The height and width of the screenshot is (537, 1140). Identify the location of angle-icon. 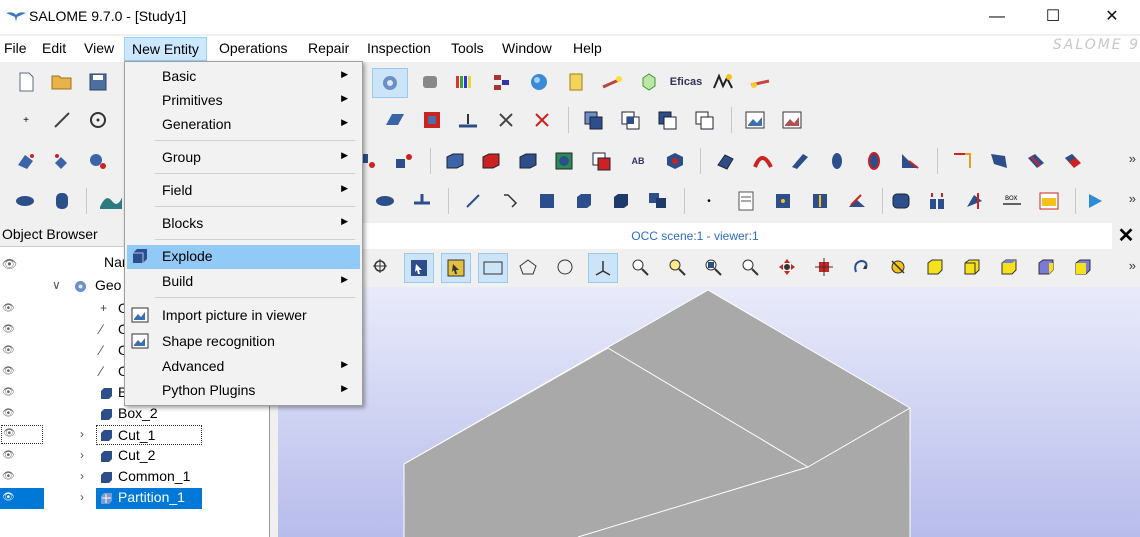
(938, 201).